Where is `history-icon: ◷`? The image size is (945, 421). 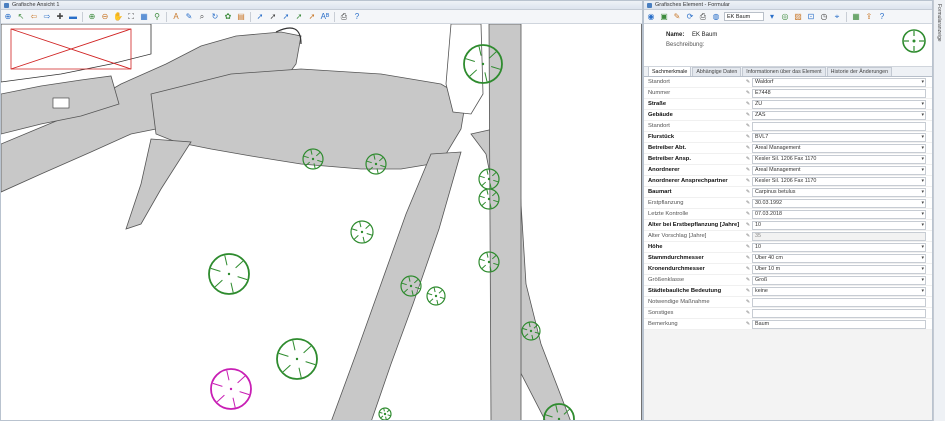 history-icon: ◷ is located at coordinates (824, 17).